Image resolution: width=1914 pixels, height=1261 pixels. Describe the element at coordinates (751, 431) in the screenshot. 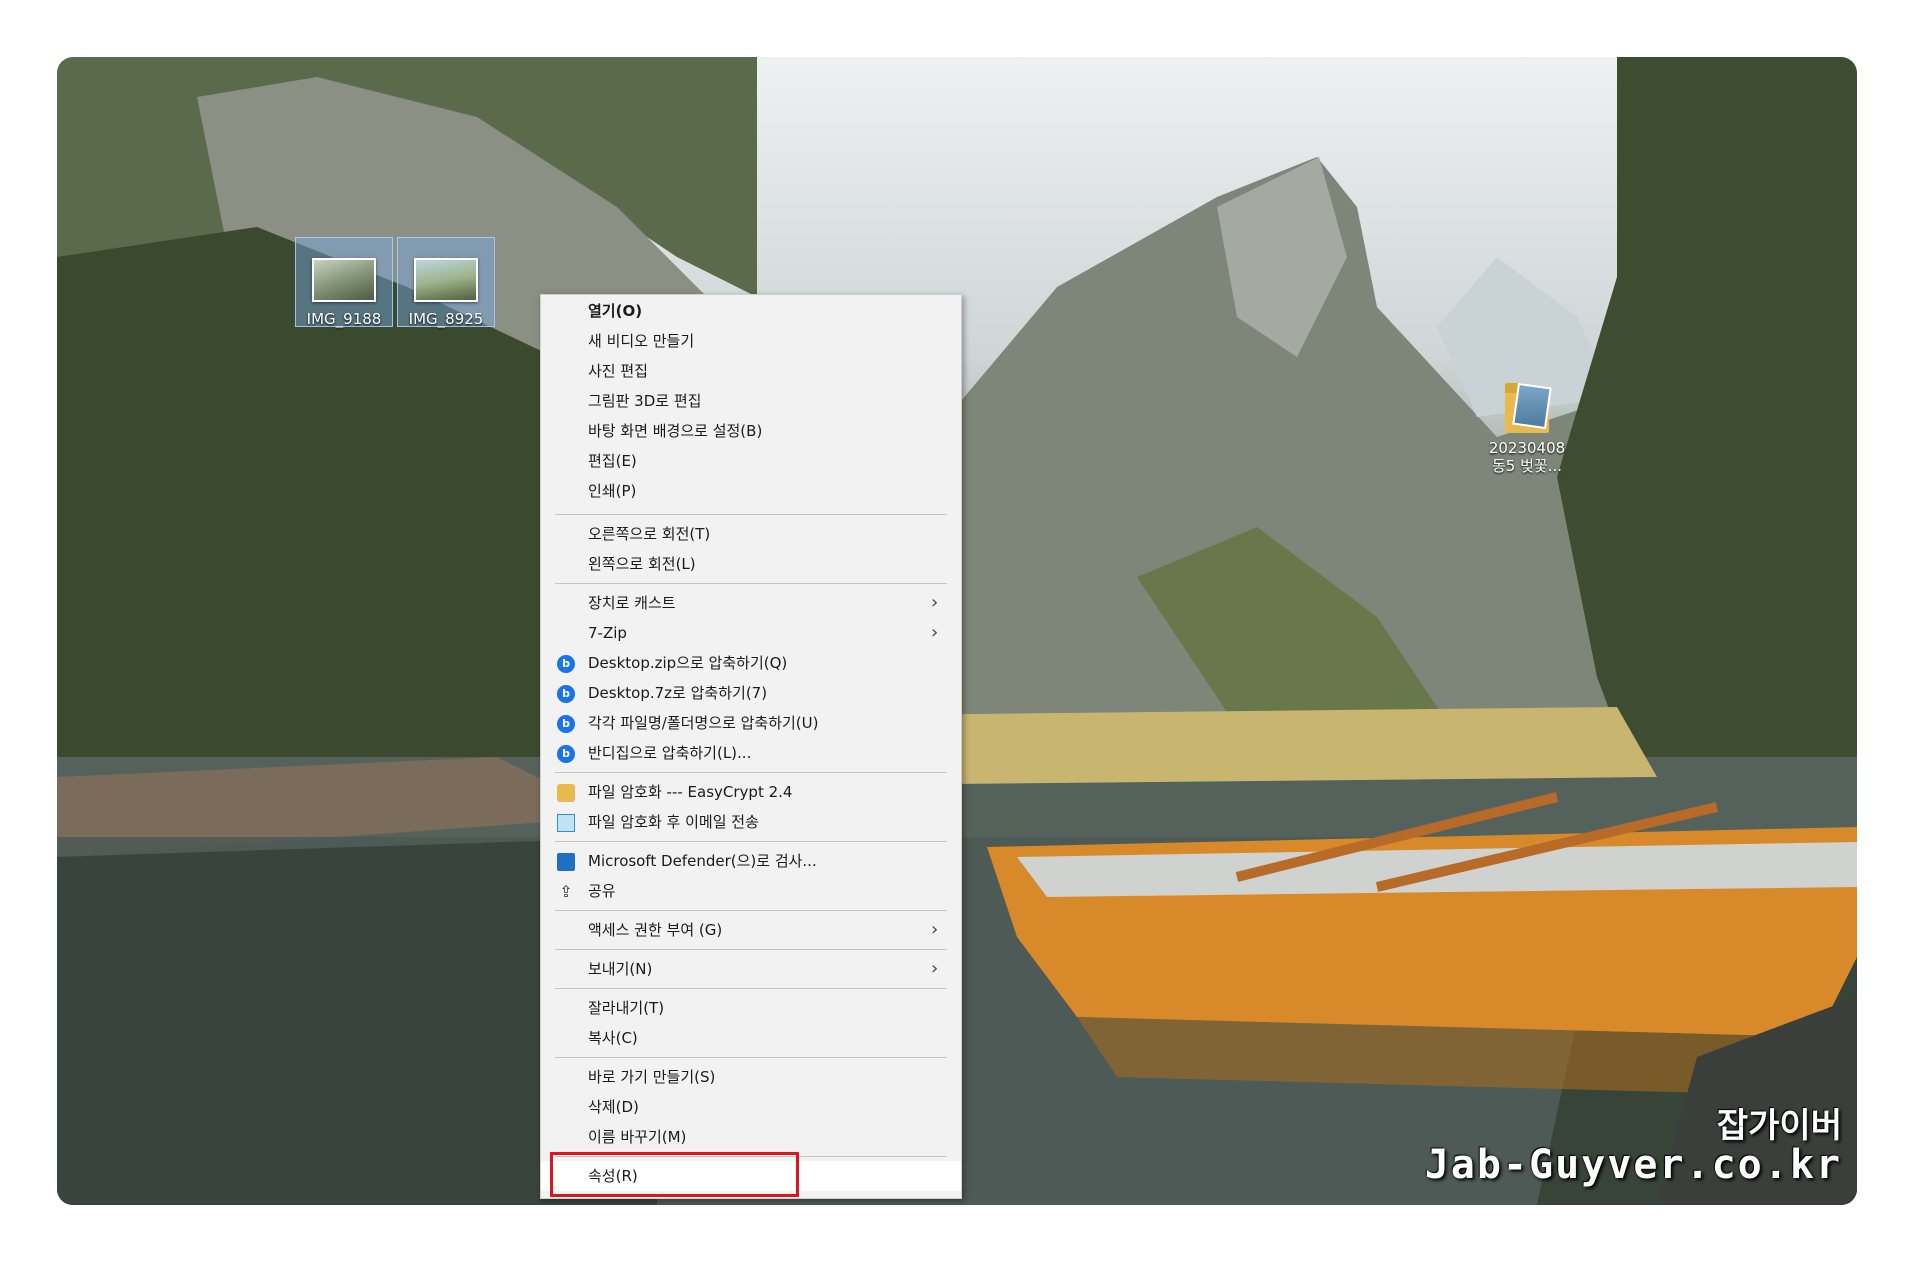

I see `menu-item-set-background: 바탕 화면 배경으로 설정(B)` at that location.